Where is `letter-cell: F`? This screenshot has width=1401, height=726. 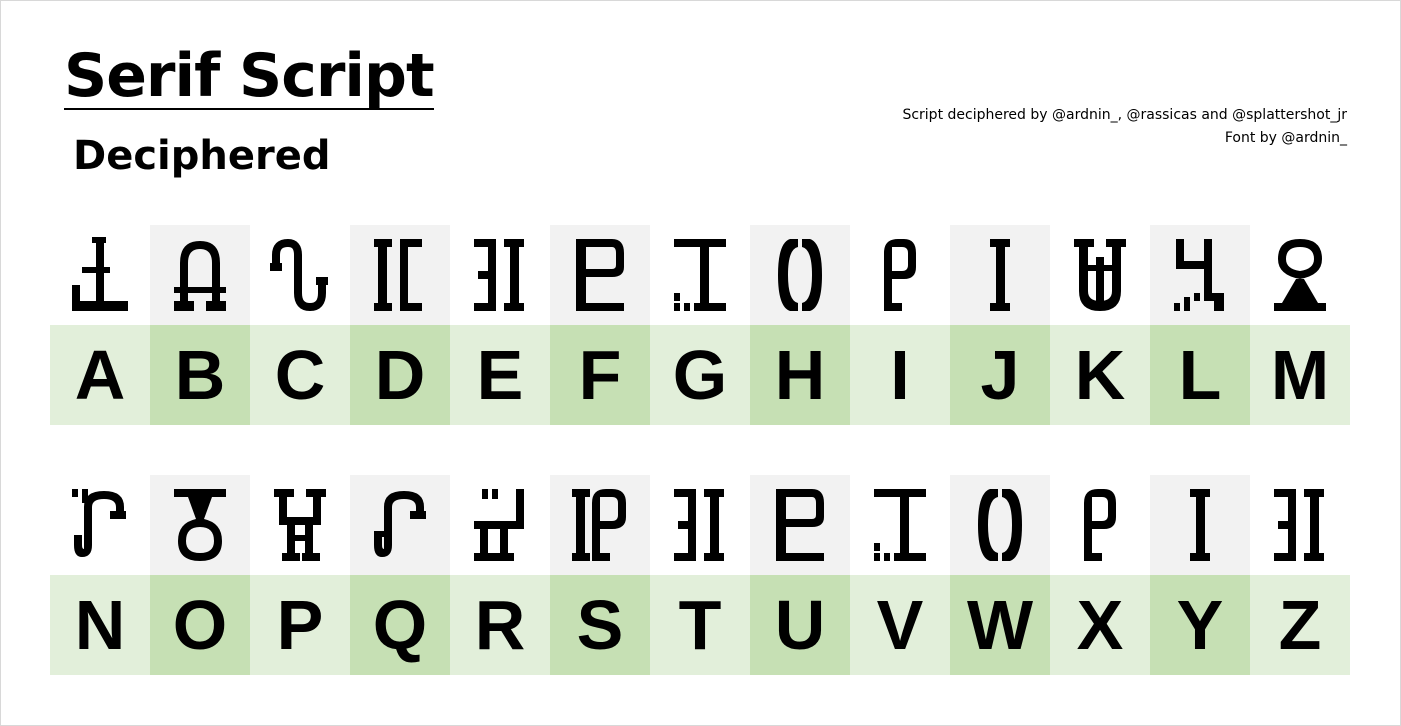
letter-cell: F is located at coordinates (600, 375).